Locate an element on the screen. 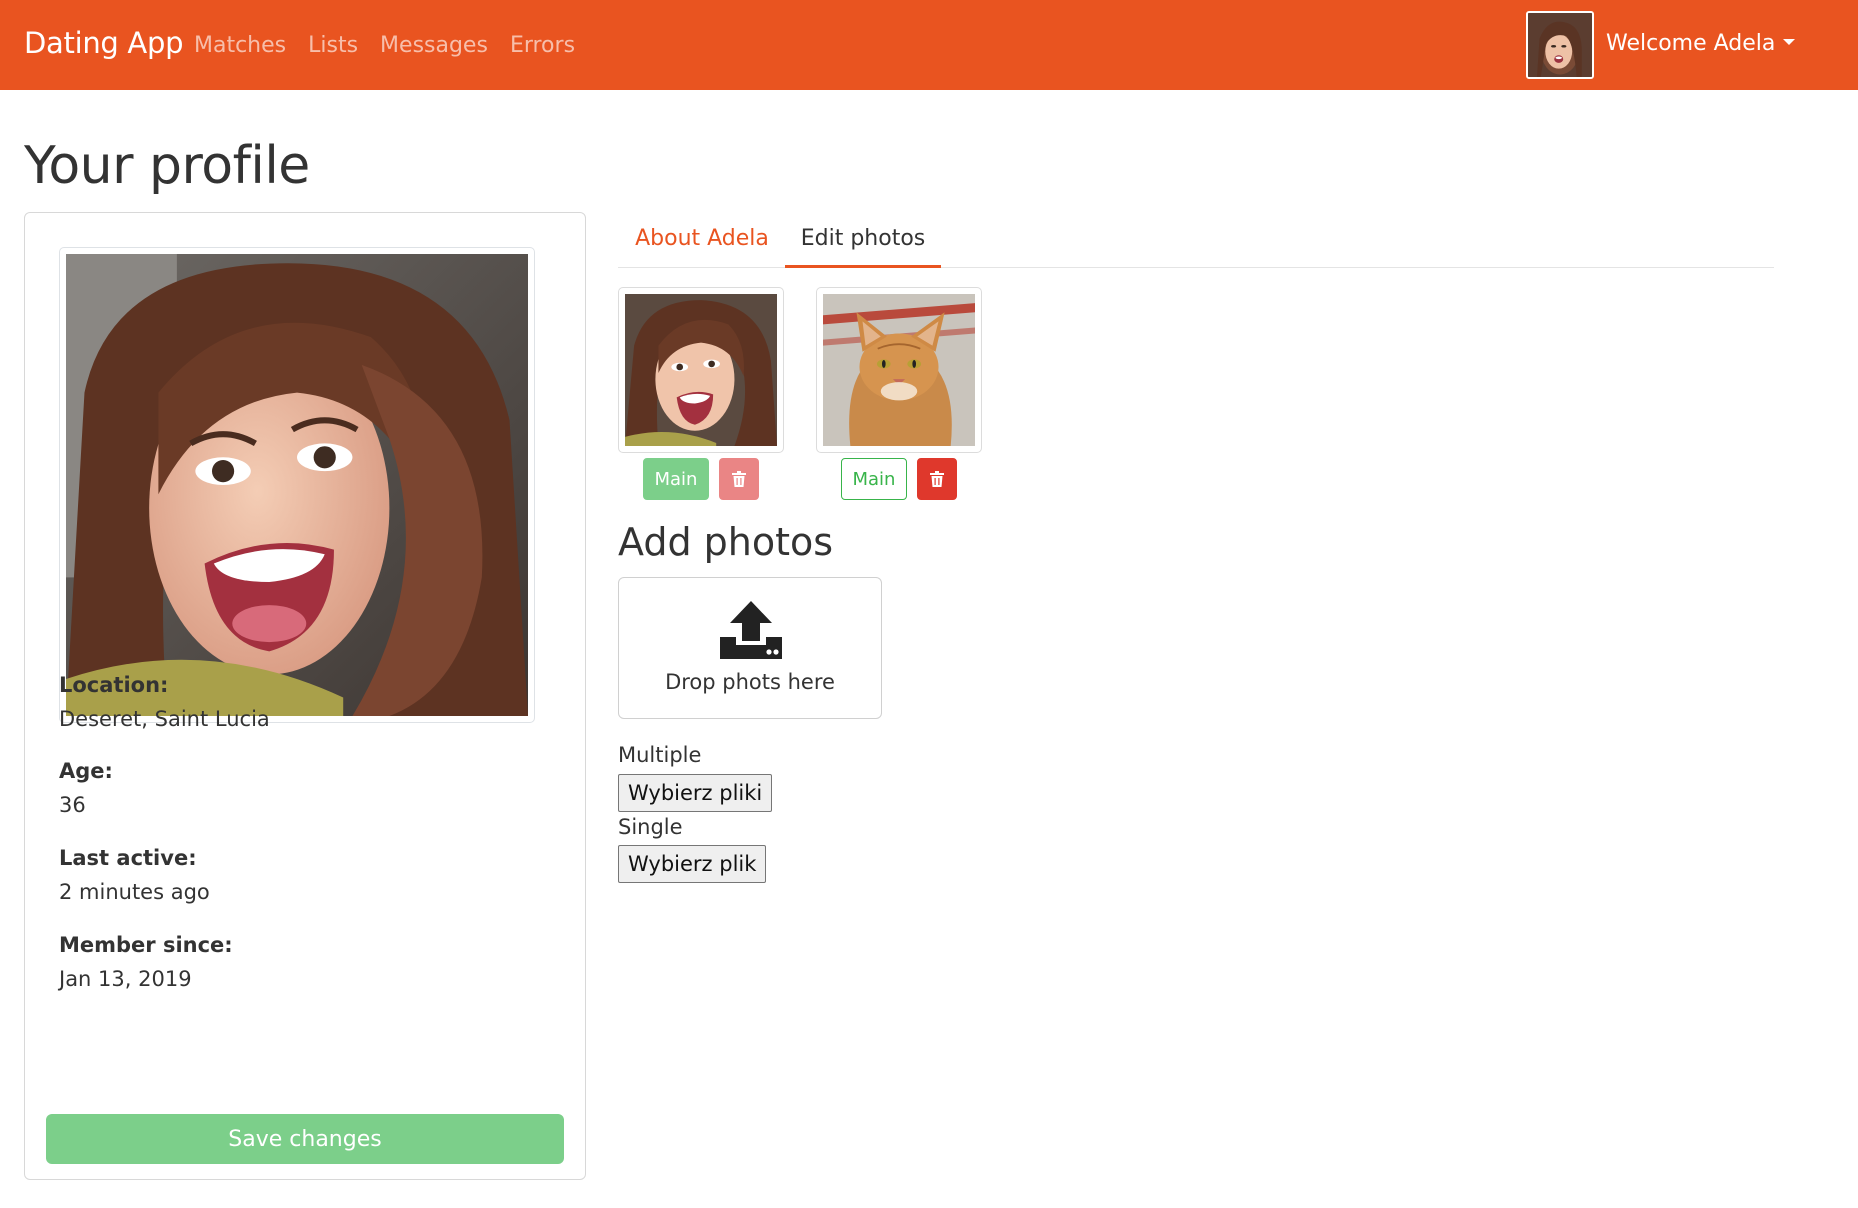 This screenshot has height=1208, width=1858. user-portrait-image is located at coordinates (1560, 45).